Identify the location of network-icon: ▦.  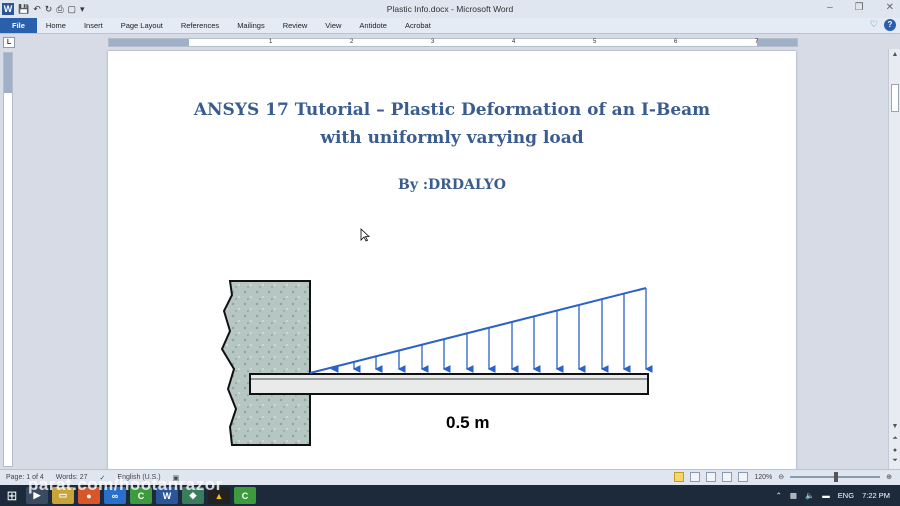
(793, 495).